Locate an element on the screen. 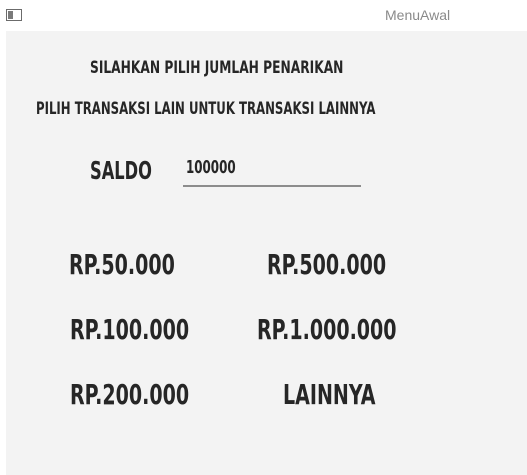 This screenshot has height=475, width=527. withdraw-50000-label: RP.50.000 is located at coordinates (122, 264).